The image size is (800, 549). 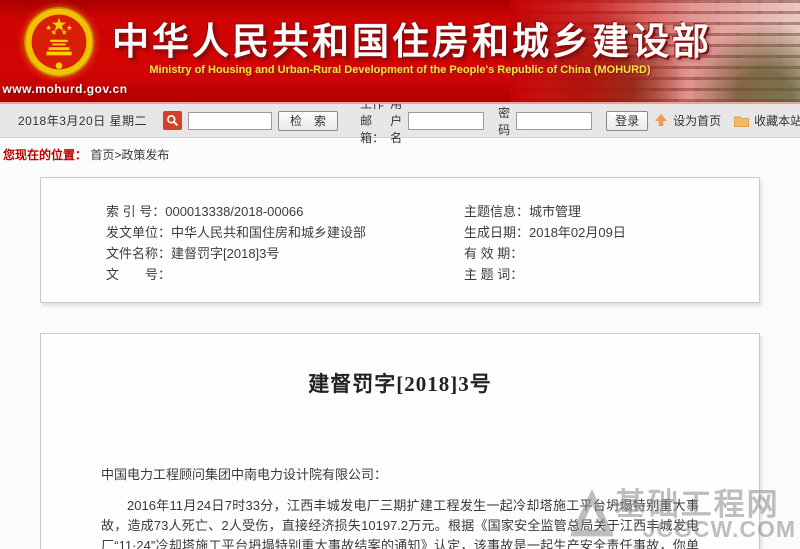 I want to click on search-input, so click(x=230, y=120).